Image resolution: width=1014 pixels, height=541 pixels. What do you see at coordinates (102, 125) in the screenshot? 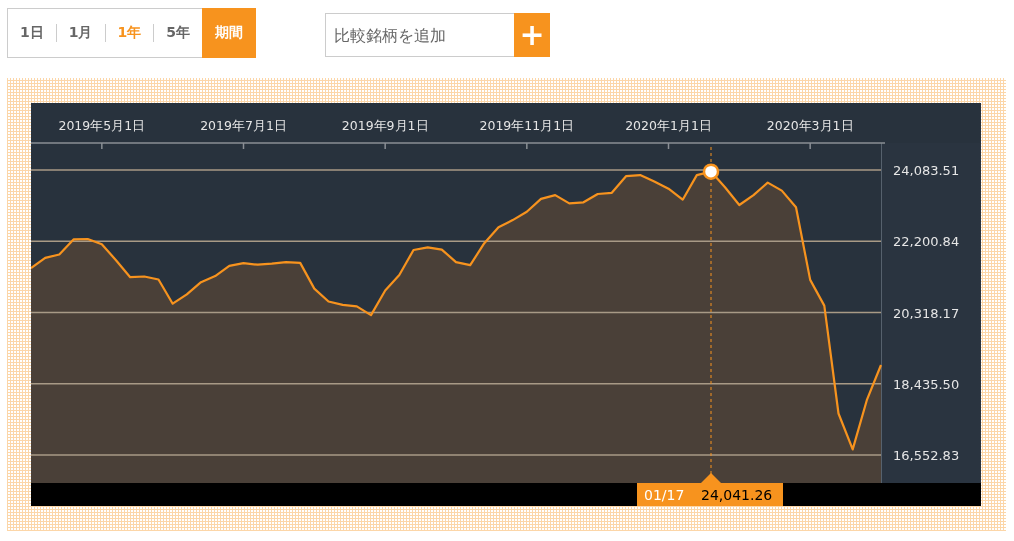
I see `x-axis-label: 2019年5月1日` at bounding box center [102, 125].